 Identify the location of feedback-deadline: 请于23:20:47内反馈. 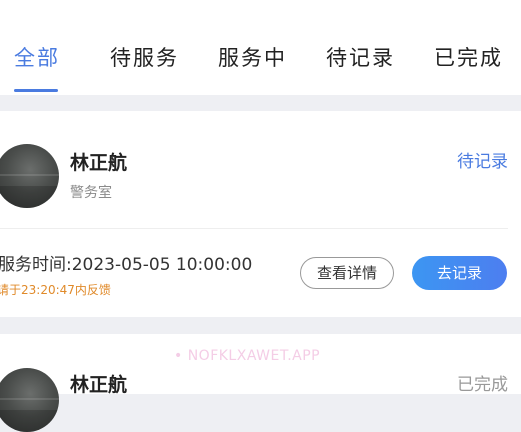
(55, 290).